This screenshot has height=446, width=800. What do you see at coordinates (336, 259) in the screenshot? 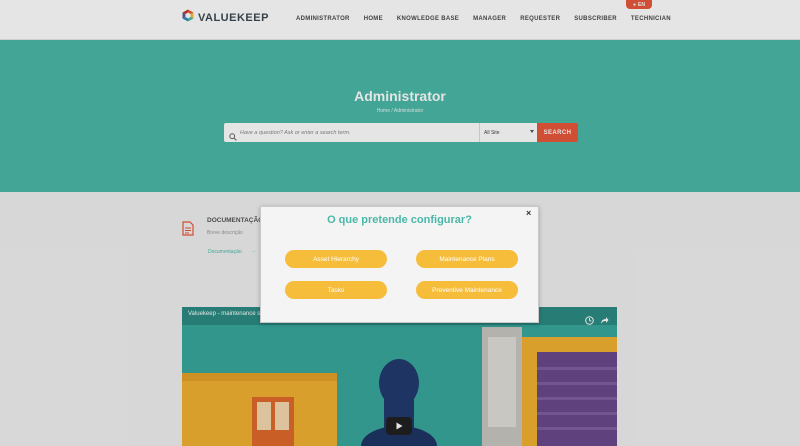
I see `asset-hierarchy-button: Asset Hierarchy` at bounding box center [336, 259].